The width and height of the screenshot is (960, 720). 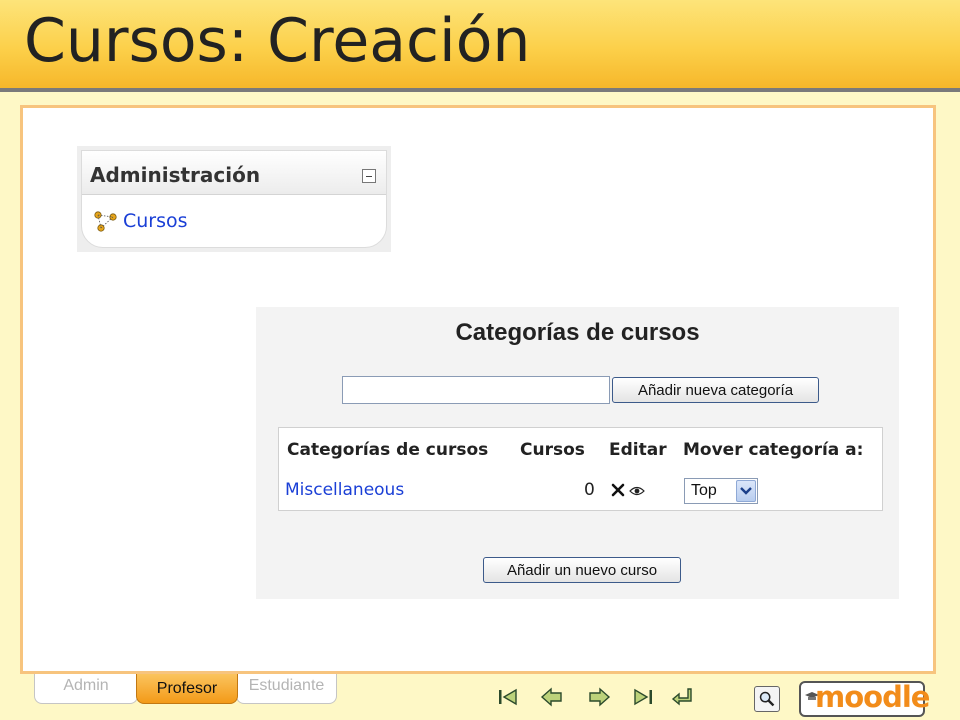 I want to click on category-name-cell: Miscellaneous, so click(x=344, y=490).